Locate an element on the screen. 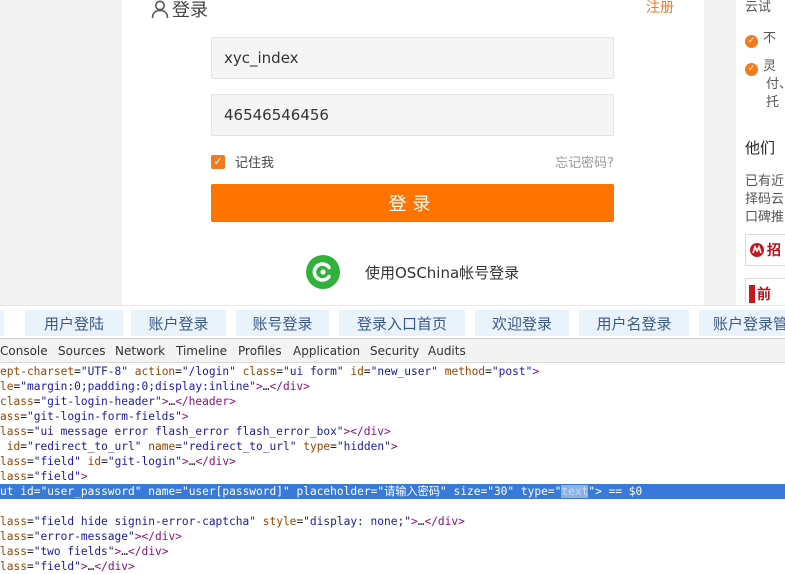 This screenshot has width=785, height=574. right-info-panel: 云试 ✓不 ✓灵 付、 托 他们 已有近 择码云 口碑推 招 前 is located at coordinates (760, 152).